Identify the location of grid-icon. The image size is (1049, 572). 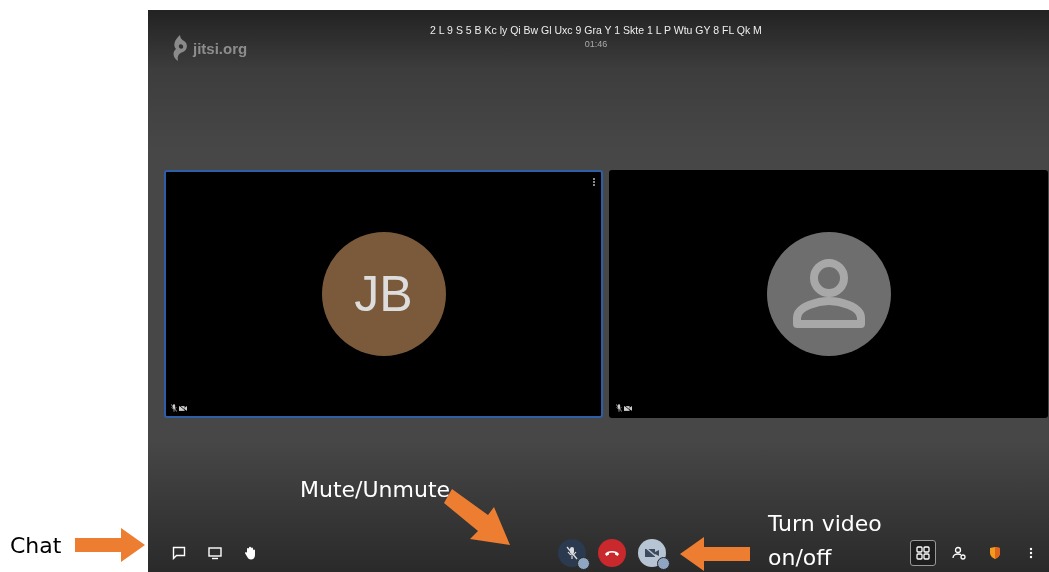
(923, 553).